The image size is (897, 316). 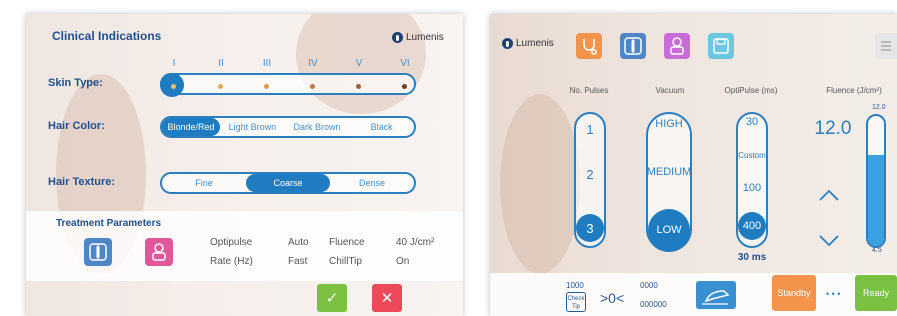 I want to click on param-label: ChillTip, so click(x=345, y=261).